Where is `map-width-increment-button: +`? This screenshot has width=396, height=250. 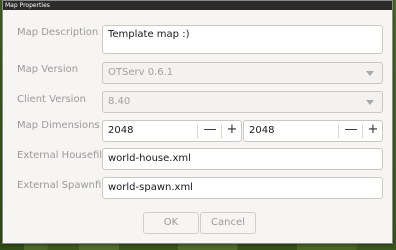
map-width-increment-button: + is located at coordinates (232, 131).